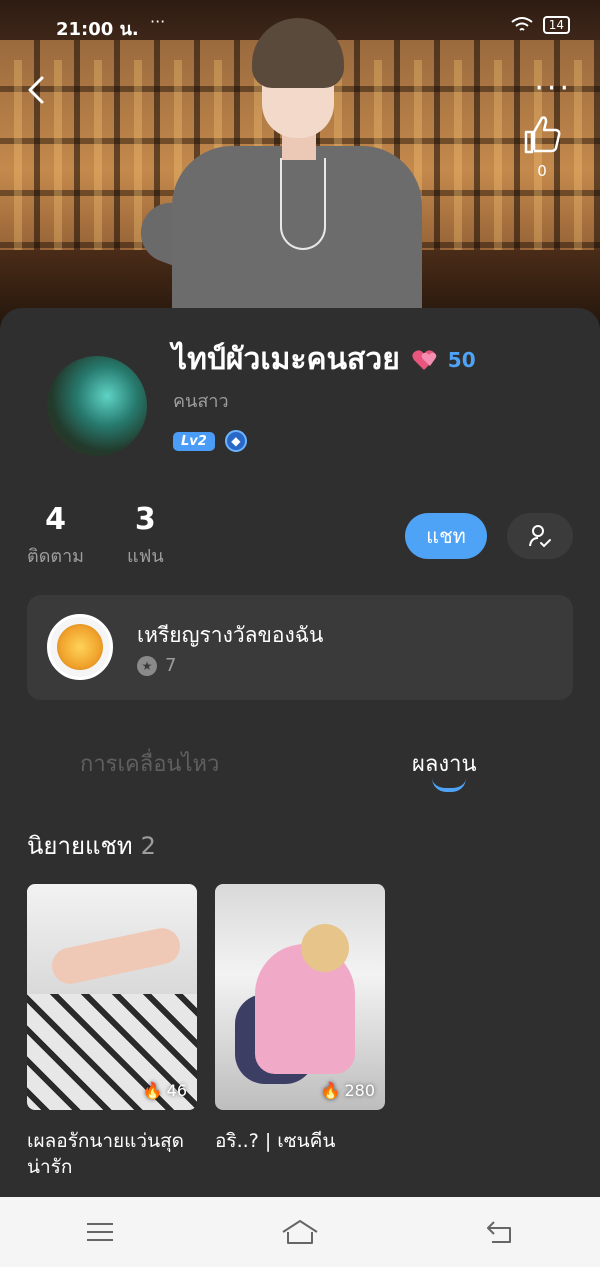 The height and width of the screenshot is (1267, 600). Describe the element at coordinates (55, 519) in the screenshot. I see `following-count: 4` at that location.